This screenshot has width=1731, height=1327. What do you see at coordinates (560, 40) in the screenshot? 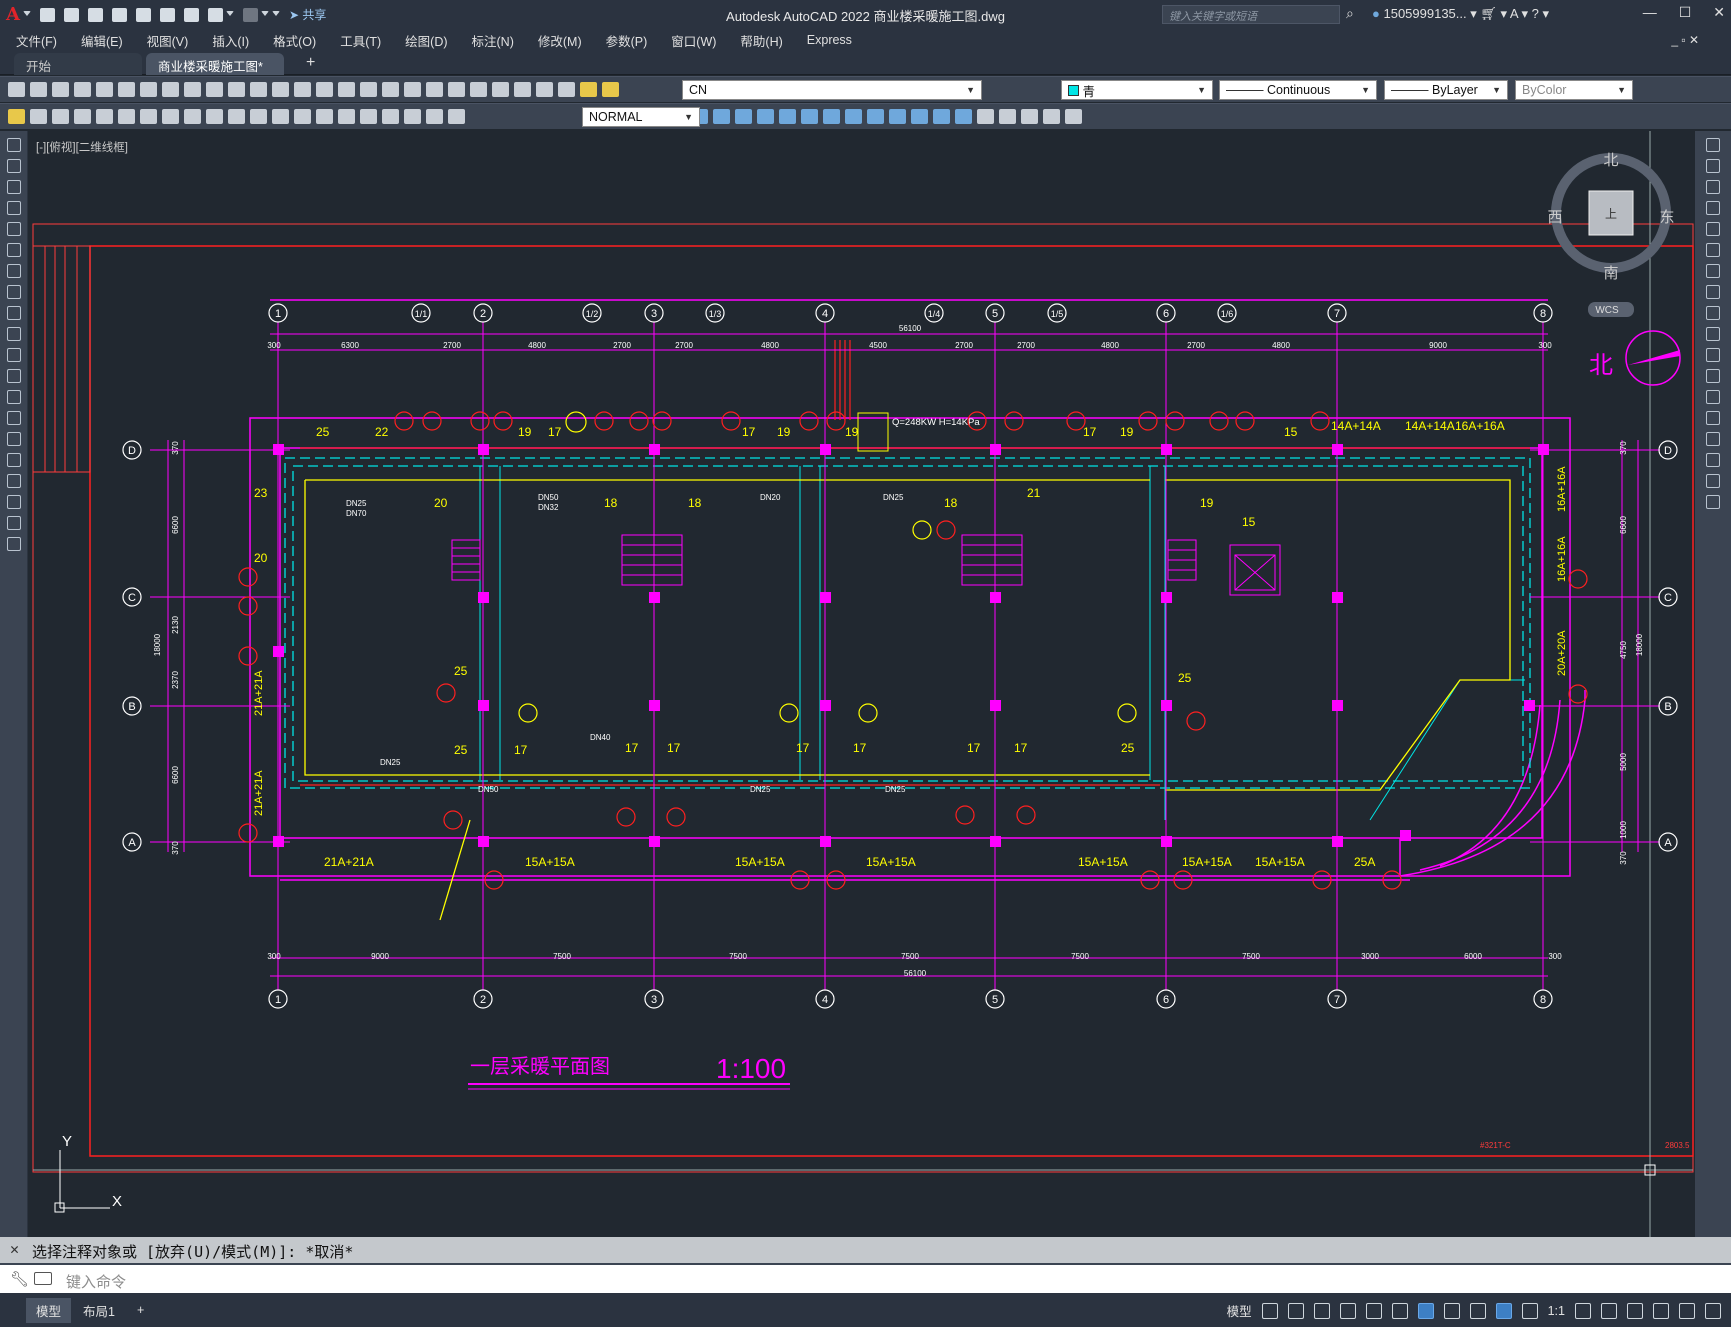
I see `menu-modify: 修改(M)` at bounding box center [560, 40].